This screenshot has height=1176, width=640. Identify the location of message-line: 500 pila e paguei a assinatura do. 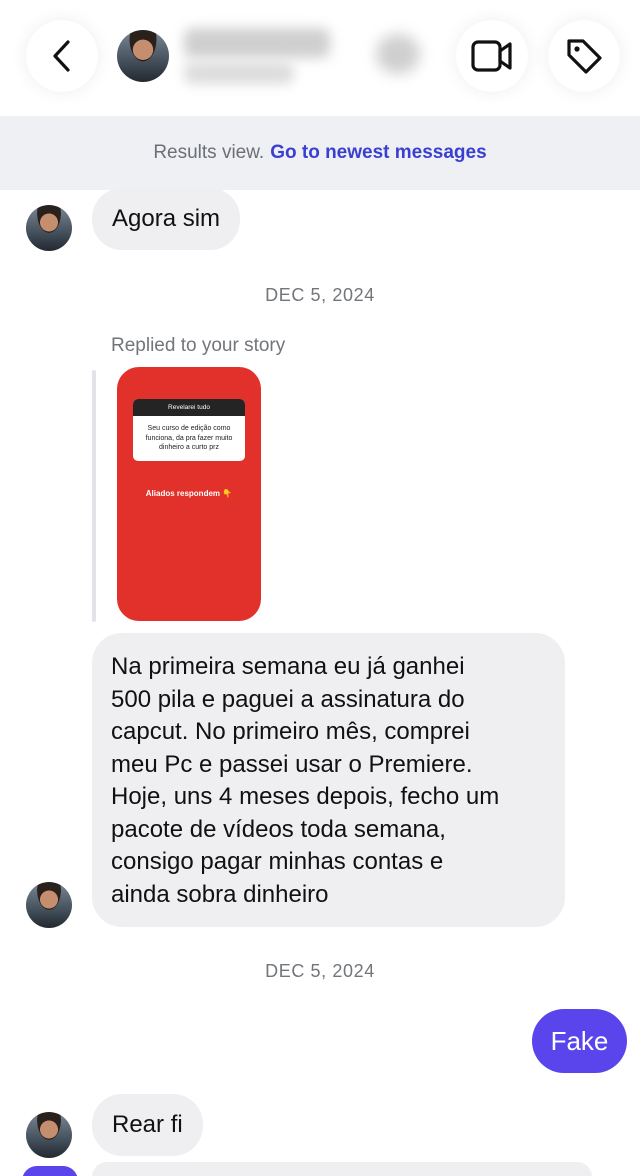
(288, 699).